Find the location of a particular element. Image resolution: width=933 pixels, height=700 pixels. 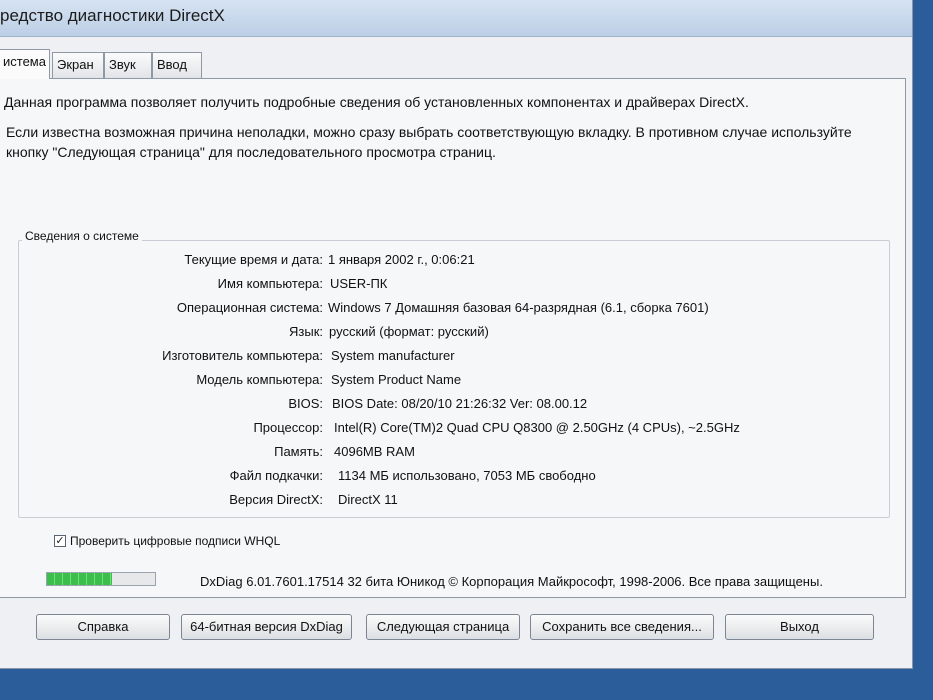

info-label-text: Изготовитель компьютера: is located at coordinates (242, 355).